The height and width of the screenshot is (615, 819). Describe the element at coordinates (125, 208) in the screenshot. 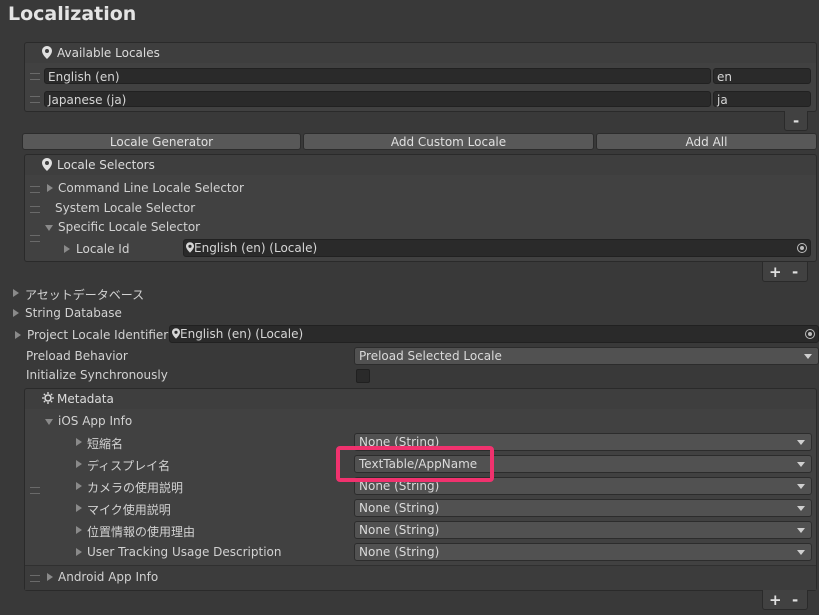

I see `selector-item: System Locale Selector` at that location.